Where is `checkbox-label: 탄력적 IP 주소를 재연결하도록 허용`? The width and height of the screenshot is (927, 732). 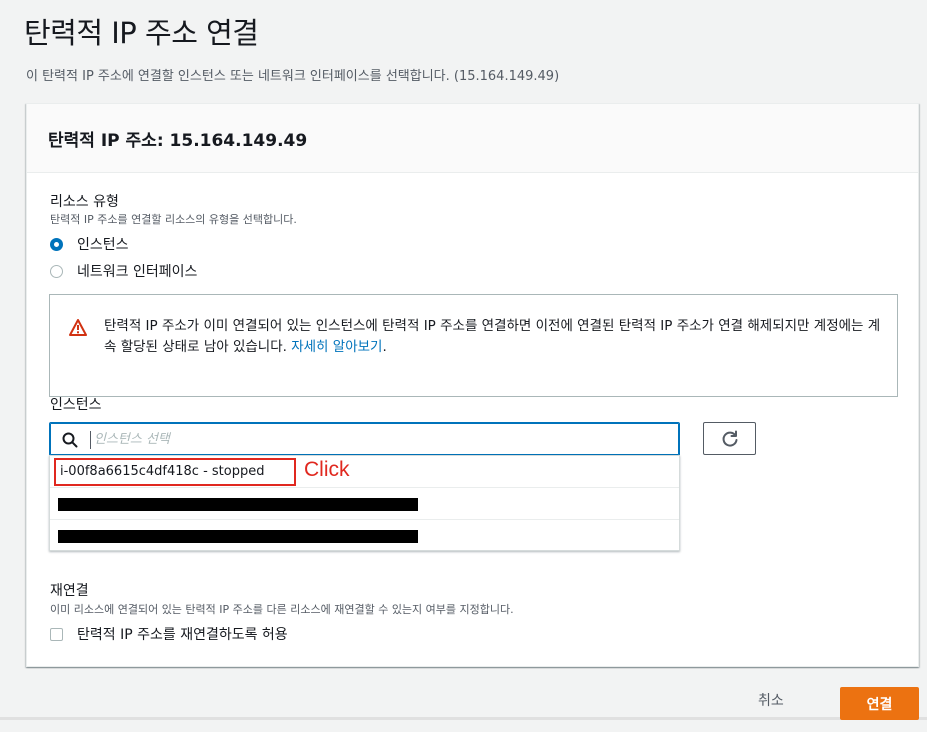
checkbox-label: 탄력적 IP 주소를 재연결하도록 허용 is located at coordinates (182, 635).